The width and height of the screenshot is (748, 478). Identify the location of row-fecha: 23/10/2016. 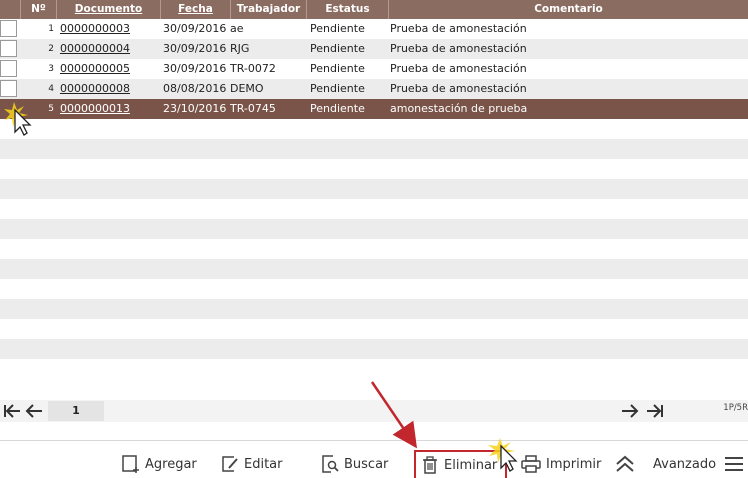
(195, 108).